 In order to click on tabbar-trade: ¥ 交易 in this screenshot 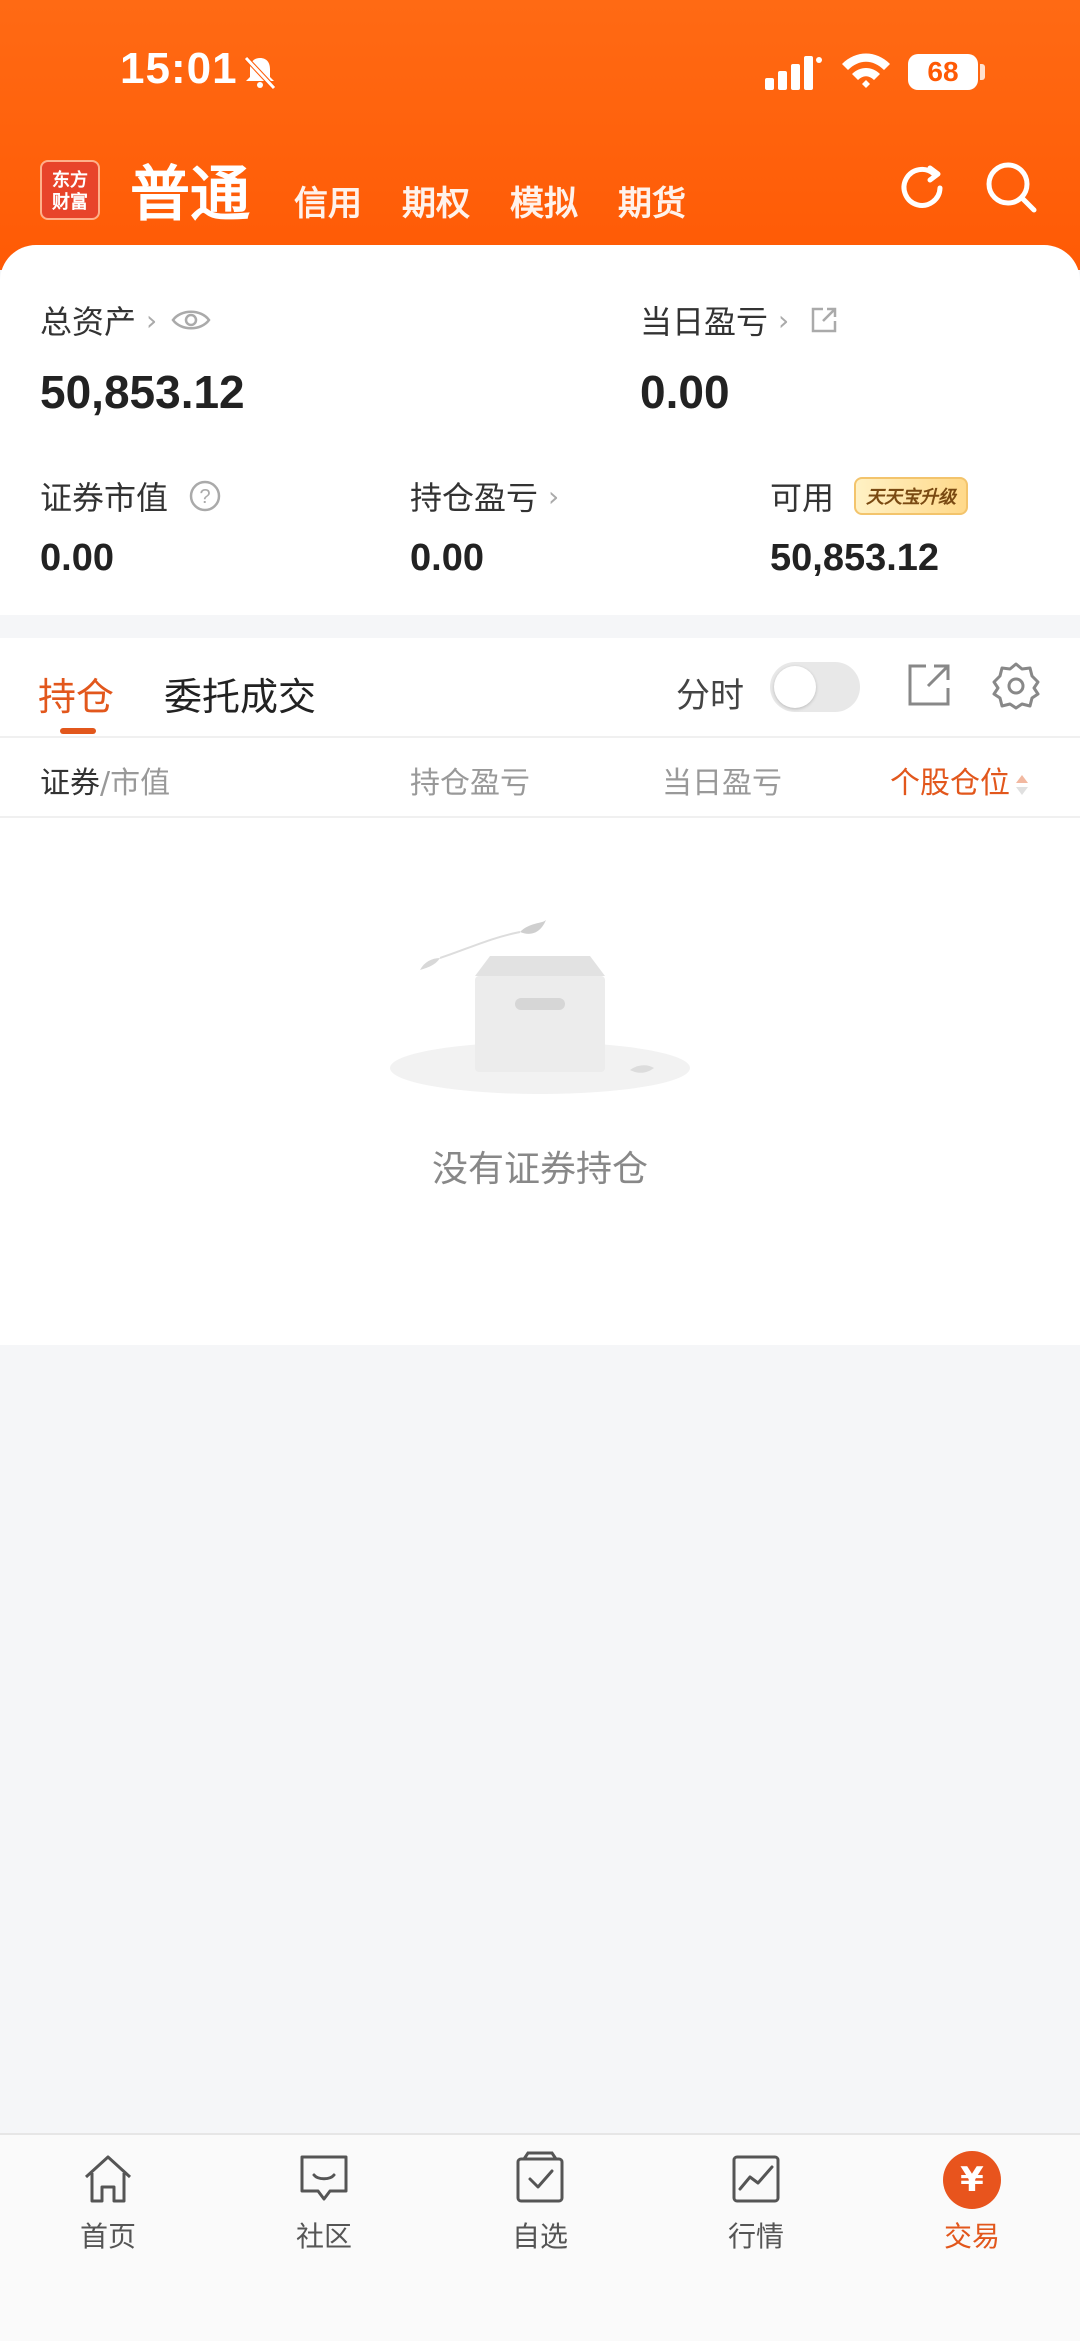, I will do `click(972, 2202)`.